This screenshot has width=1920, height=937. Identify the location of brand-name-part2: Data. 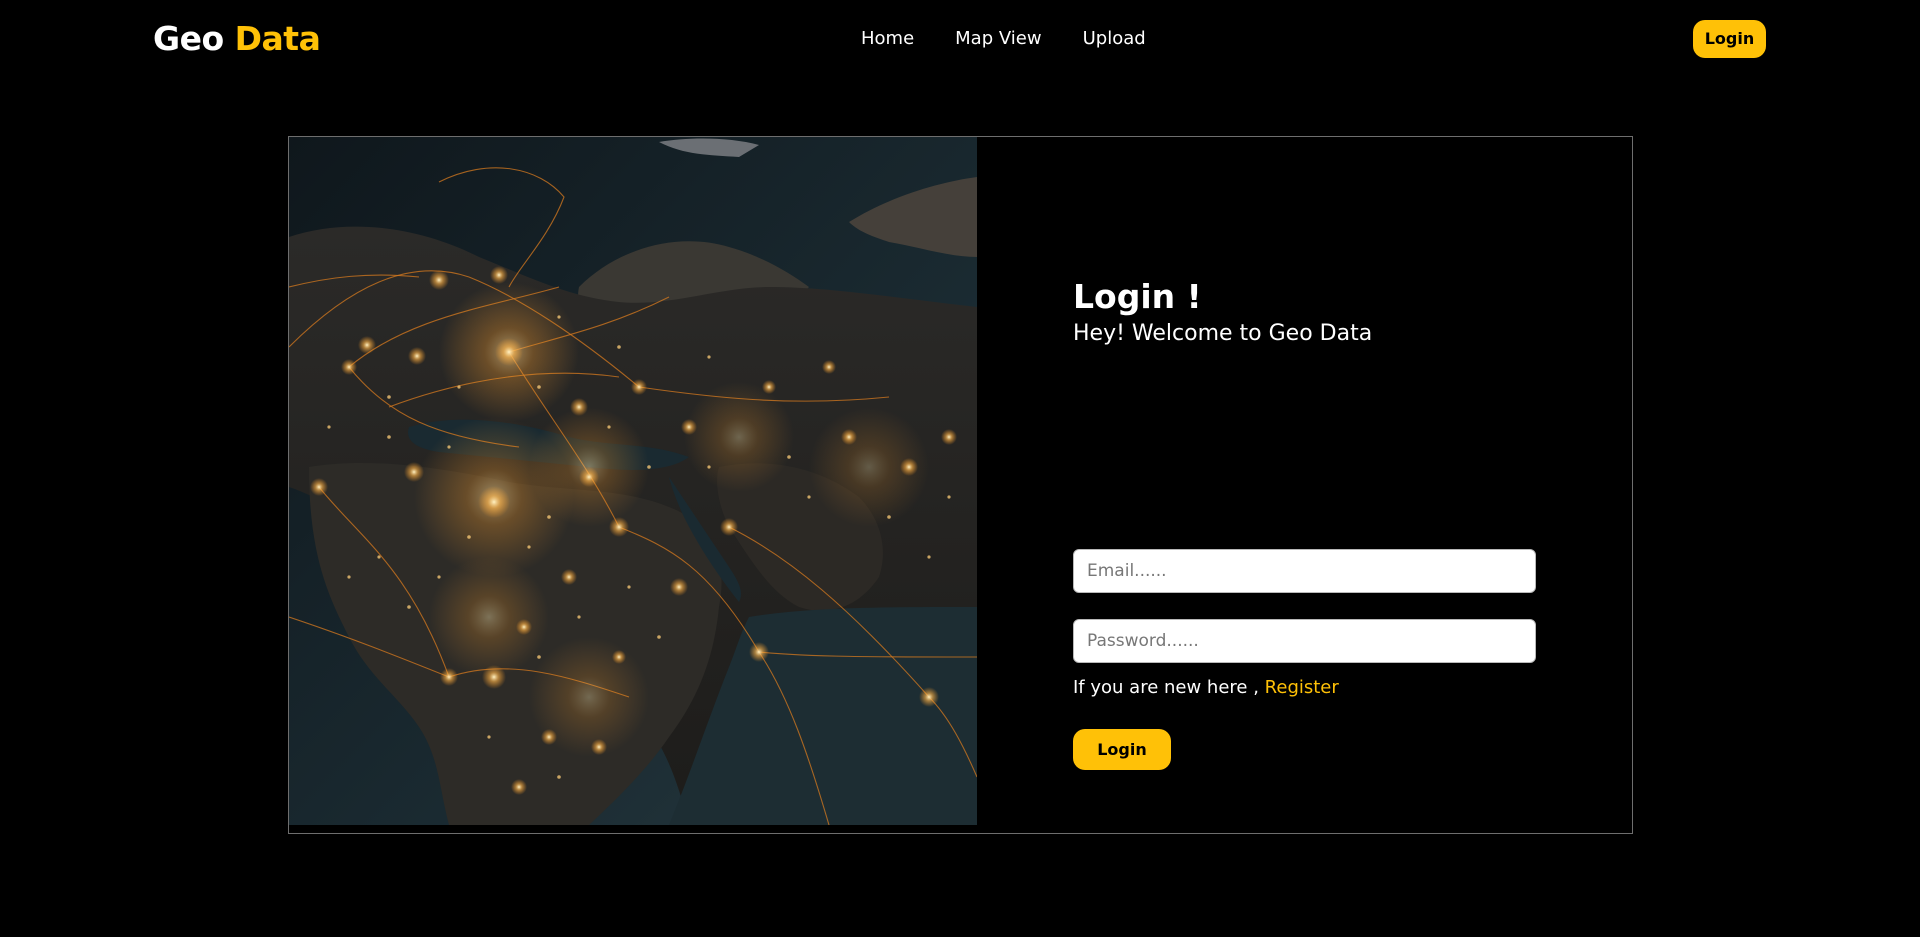
(277, 38).